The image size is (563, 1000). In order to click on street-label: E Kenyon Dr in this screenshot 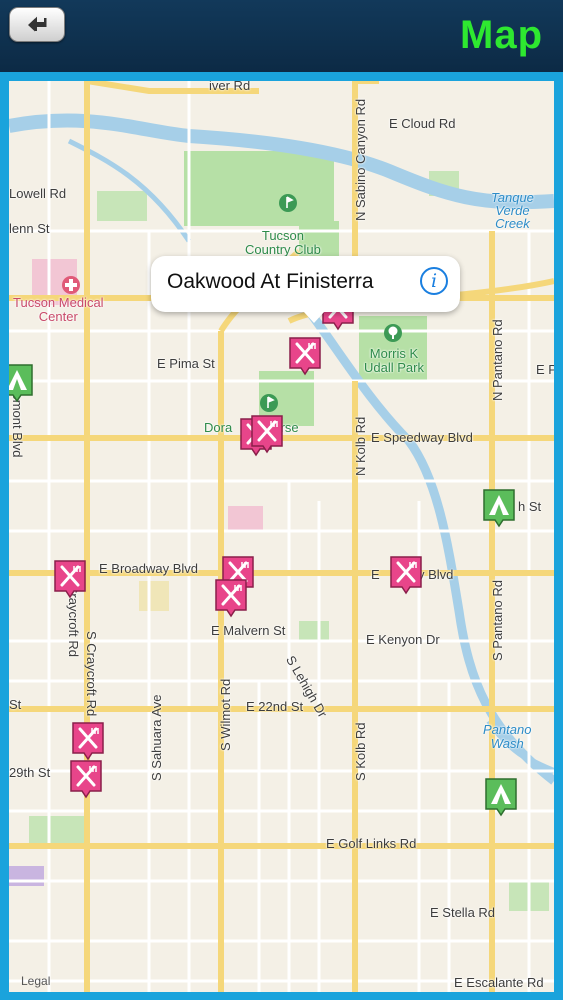, I will do `click(403, 639)`.